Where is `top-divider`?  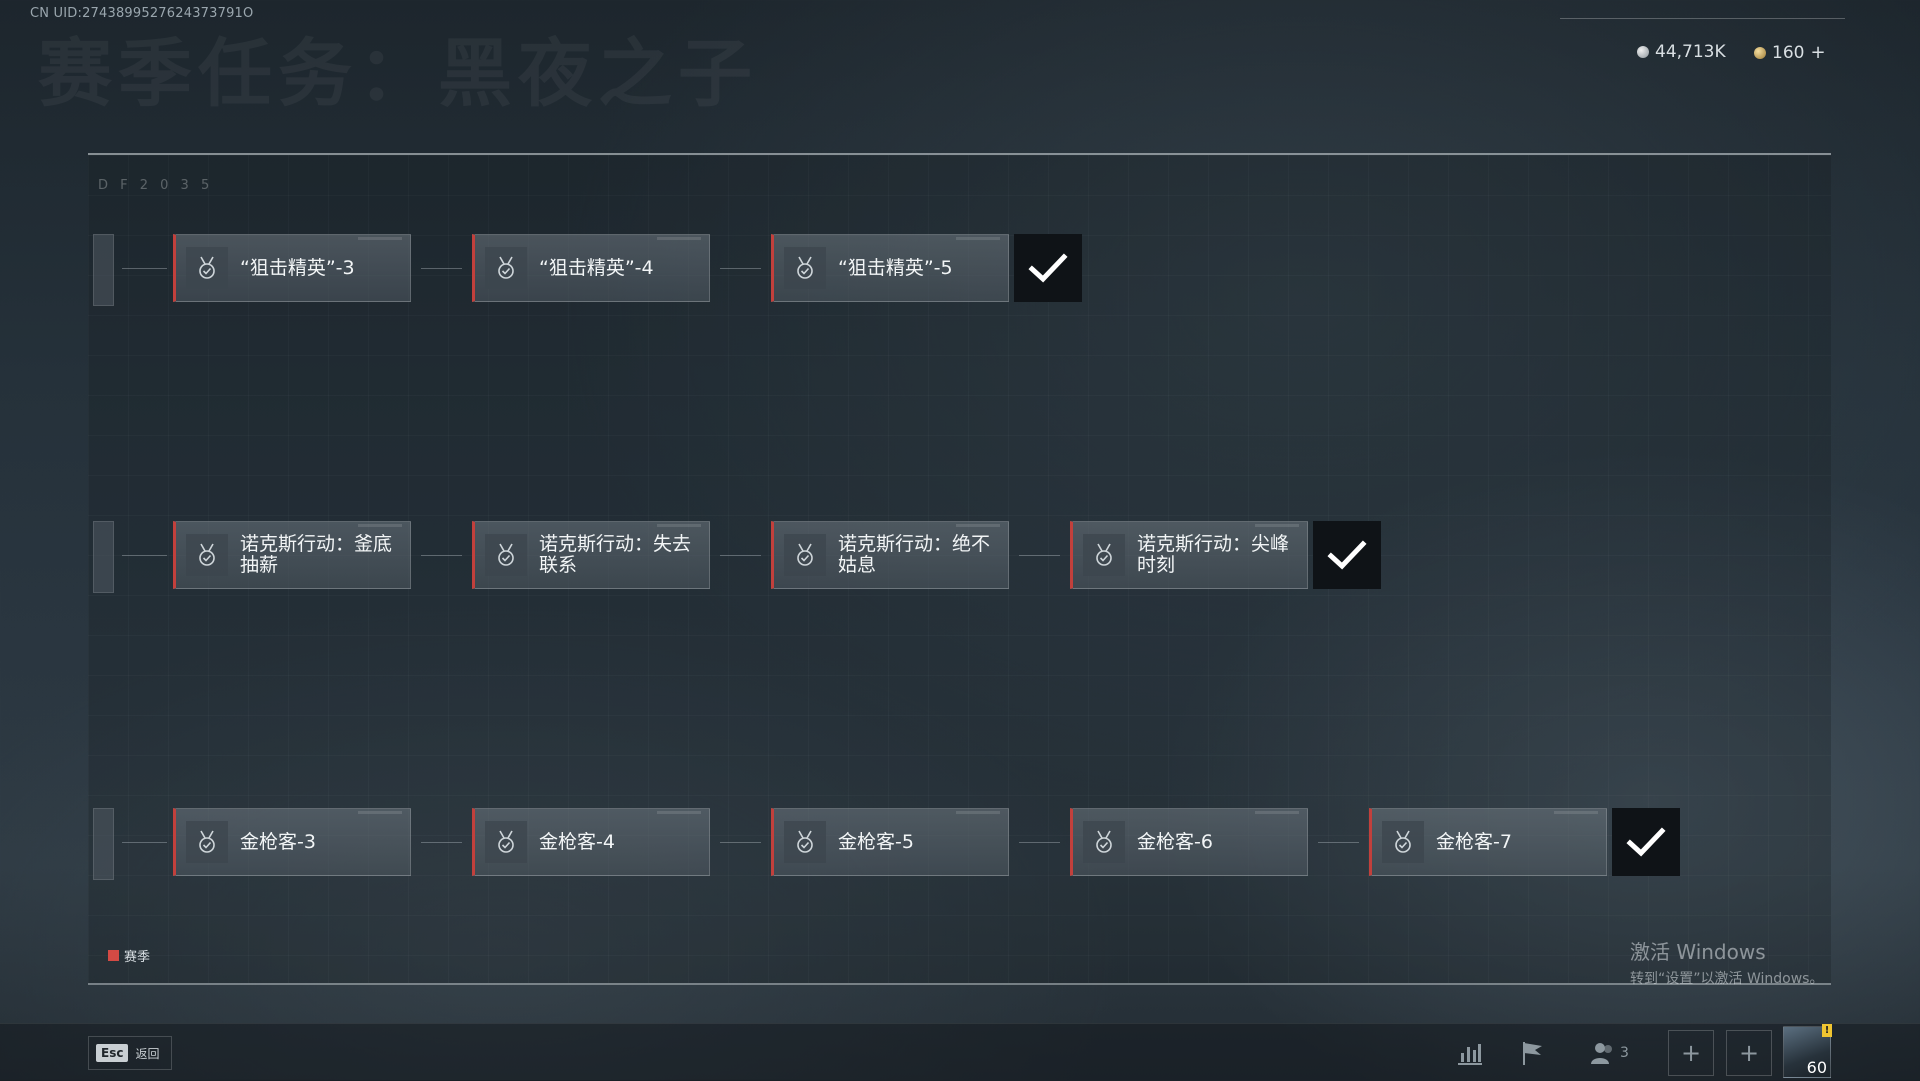 top-divider is located at coordinates (1702, 18).